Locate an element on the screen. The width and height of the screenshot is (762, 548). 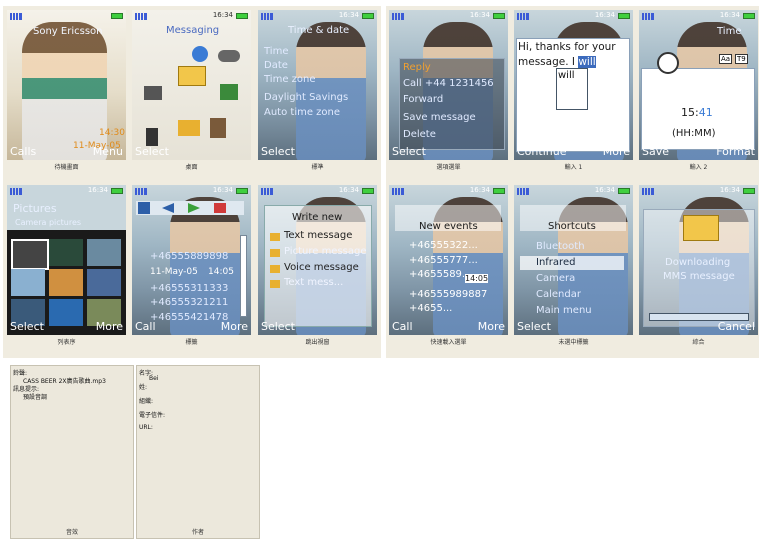
softkey-left: Save is located at coordinates (655, 151).